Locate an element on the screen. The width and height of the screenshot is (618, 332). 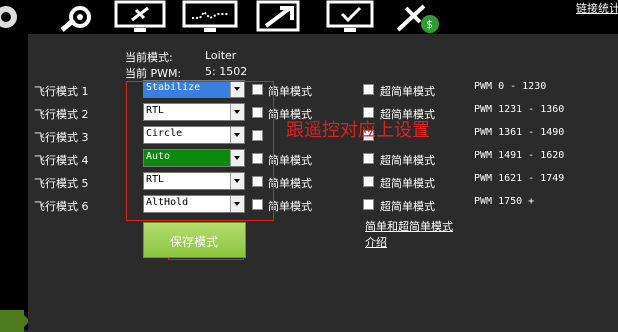
mode-label-6: 飞行模式 6 is located at coordinates (61, 206).